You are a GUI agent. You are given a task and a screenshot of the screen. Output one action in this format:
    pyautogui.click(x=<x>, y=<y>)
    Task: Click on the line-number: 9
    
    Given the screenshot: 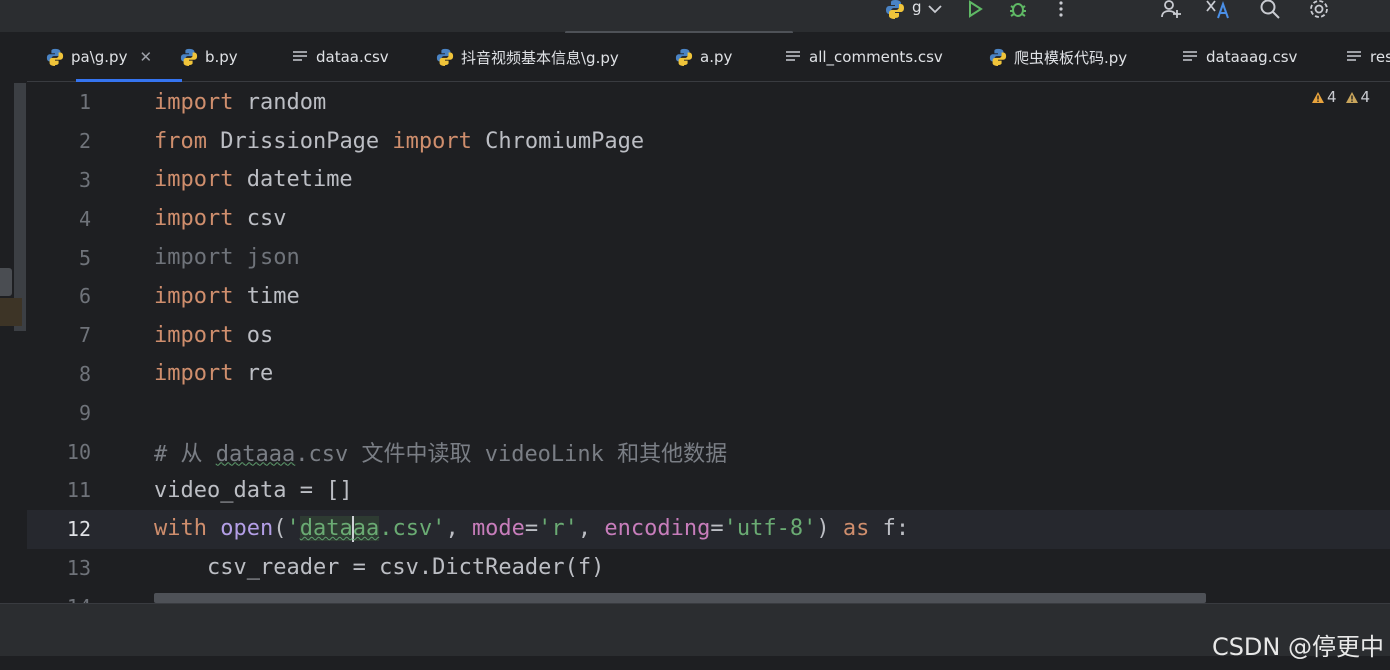 What is the action you would take?
    pyautogui.click(x=59, y=413)
    